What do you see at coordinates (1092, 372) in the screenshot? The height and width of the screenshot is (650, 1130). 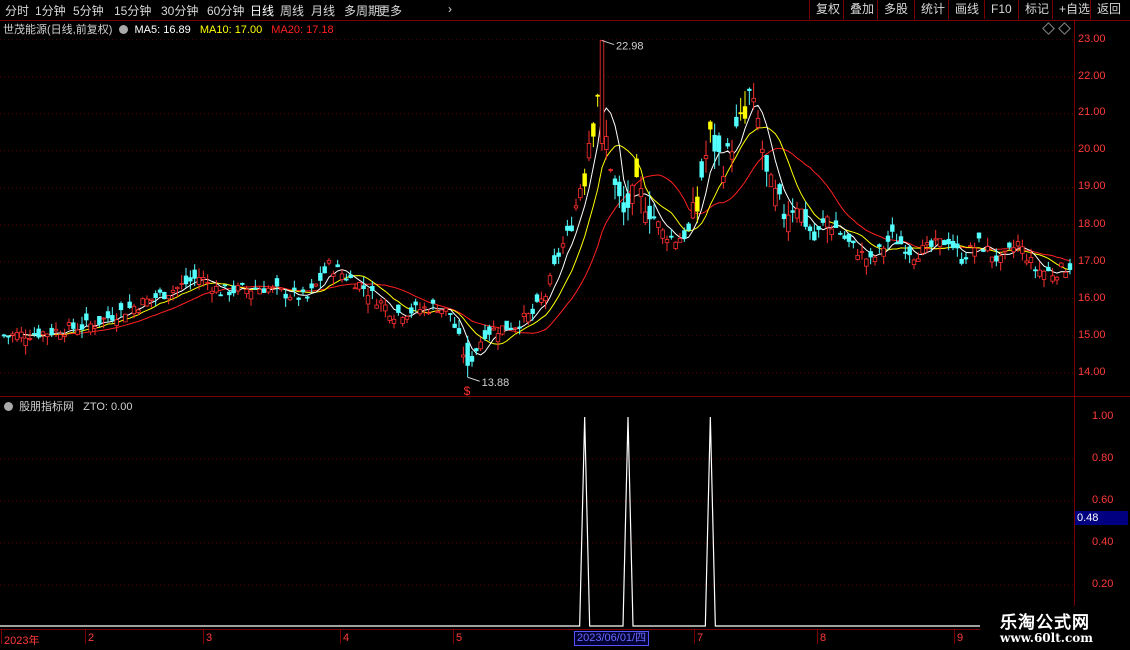 I see `price-tick: 14.00` at bounding box center [1092, 372].